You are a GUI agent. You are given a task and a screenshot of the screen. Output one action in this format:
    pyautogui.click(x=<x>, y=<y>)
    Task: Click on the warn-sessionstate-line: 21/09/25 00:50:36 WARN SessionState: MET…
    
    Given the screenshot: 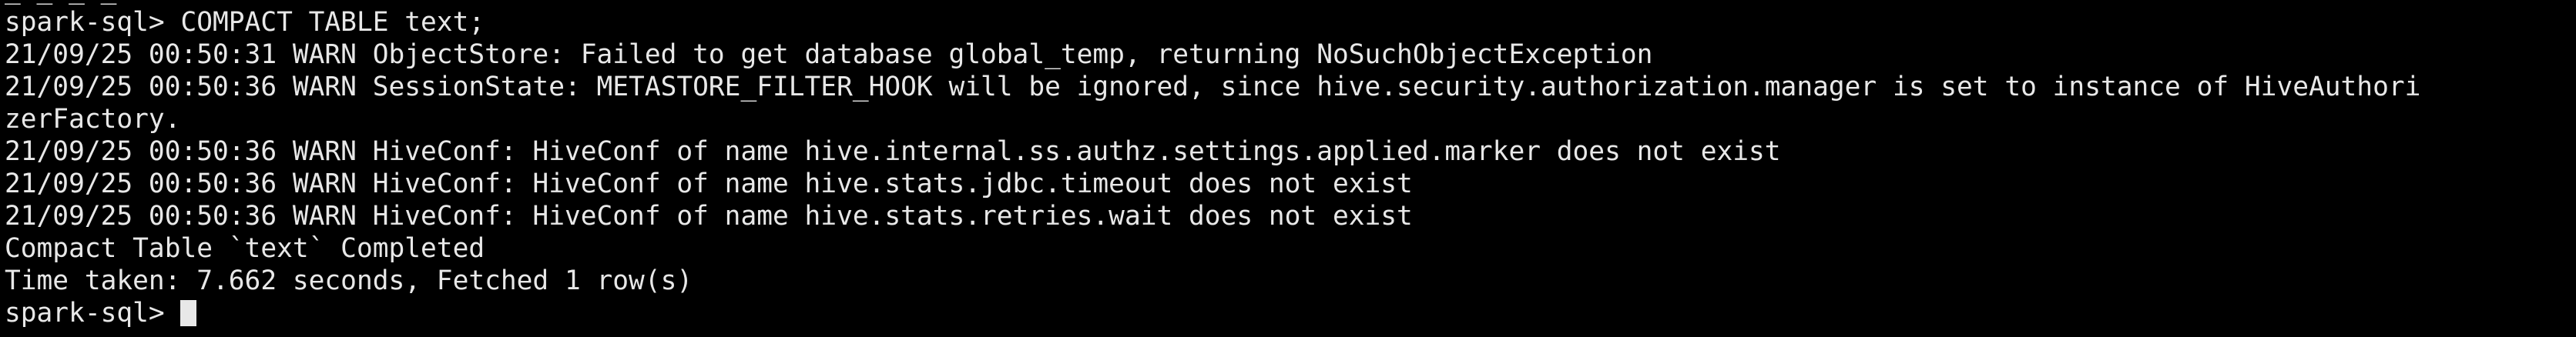 What is the action you would take?
    pyautogui.click(x=1213, y=87)
    